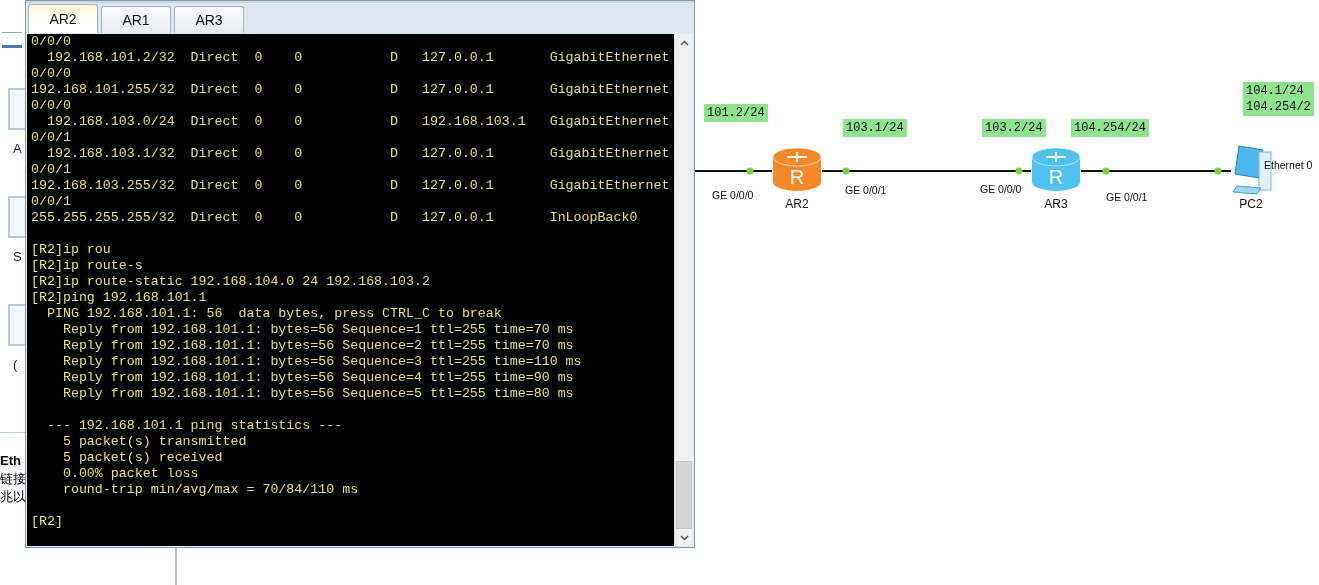 This screenshot has width=1319, height=585. I want to click on details-title: Eth, so click(11, 461).